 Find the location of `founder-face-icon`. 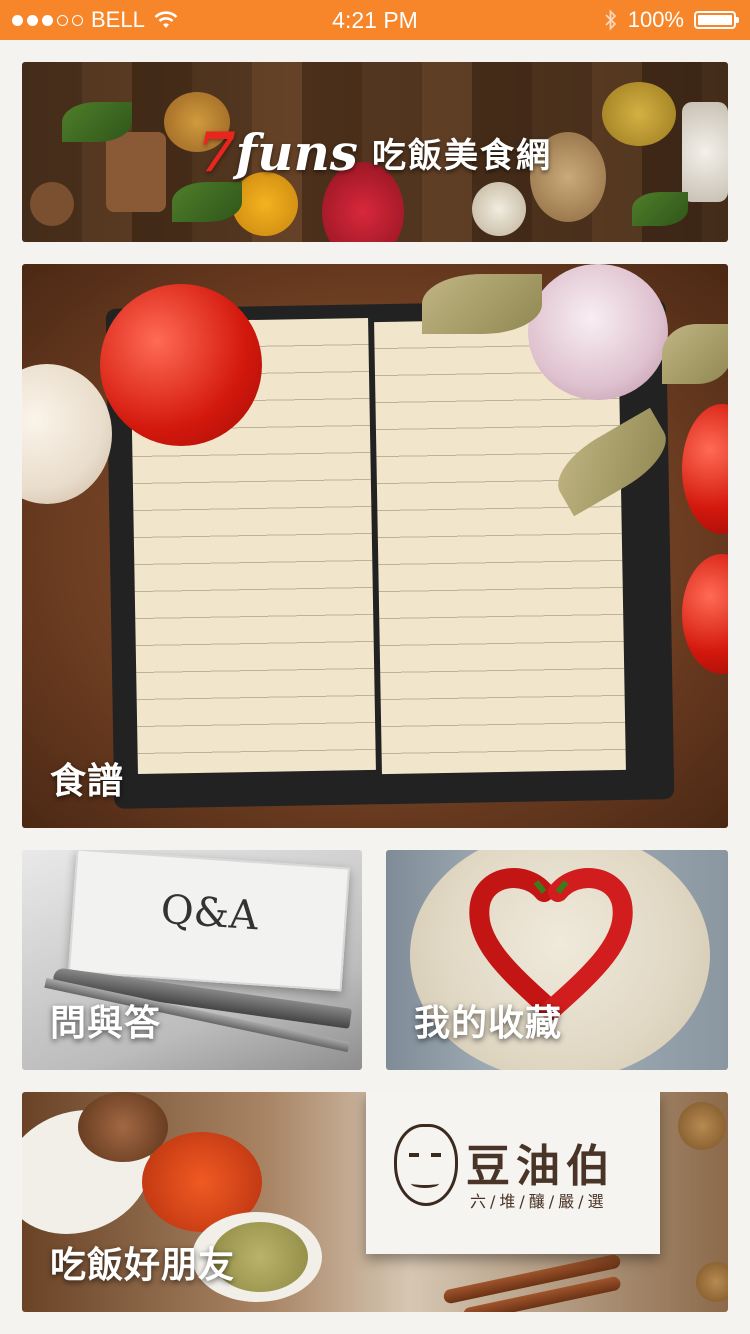

founder-face-icon is located at coordinates (426, 1165).